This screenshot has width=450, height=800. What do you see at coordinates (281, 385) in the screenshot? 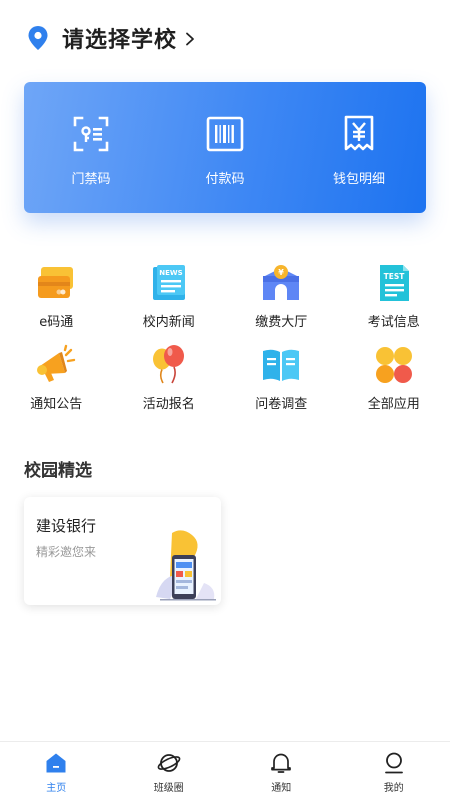
I see `app-survey: 问卷调查` at bounding box center [281, 385].